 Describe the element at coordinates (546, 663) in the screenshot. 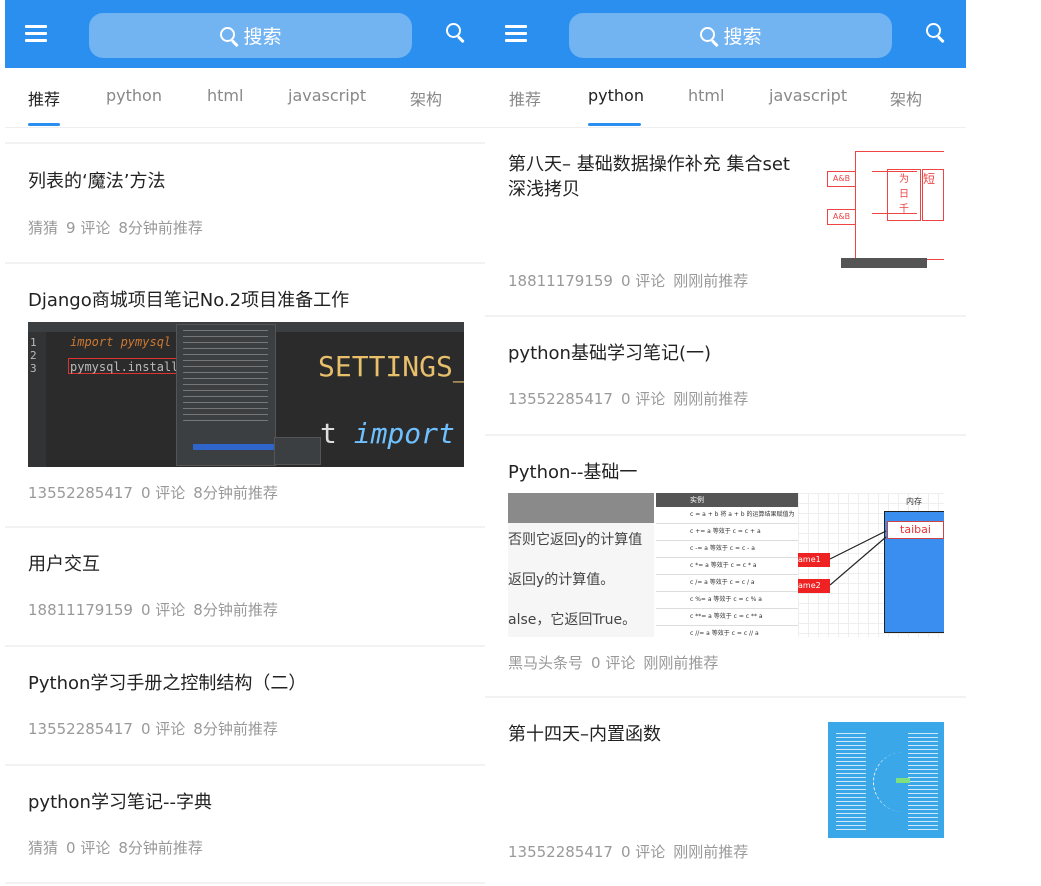

I see `article-author: 黑马头条号` at that location.